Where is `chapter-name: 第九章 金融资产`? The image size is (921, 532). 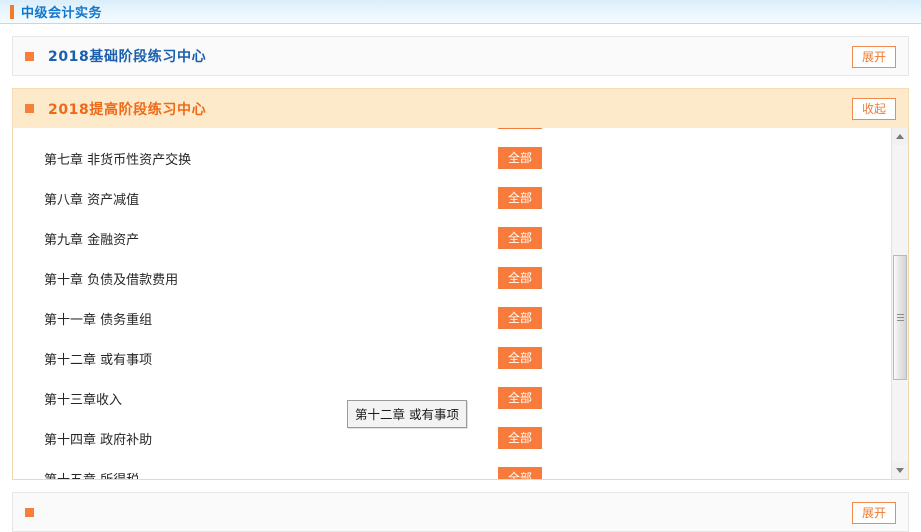 chapter-name: 第九章 金融资产 is located at coordinates (92, 240).